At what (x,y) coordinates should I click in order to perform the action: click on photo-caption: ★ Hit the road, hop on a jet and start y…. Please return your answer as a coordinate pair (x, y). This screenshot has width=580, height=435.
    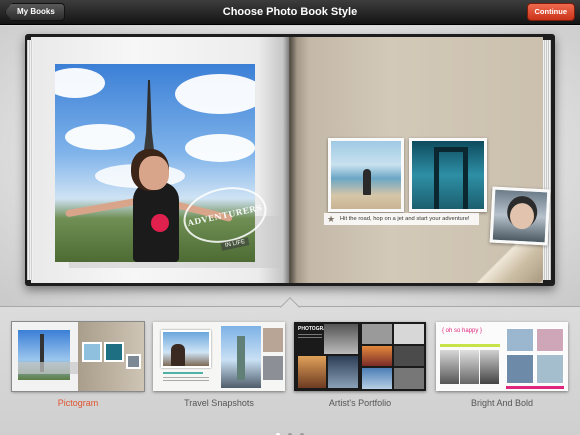
    Looking at the image, I should click on (401, 219).